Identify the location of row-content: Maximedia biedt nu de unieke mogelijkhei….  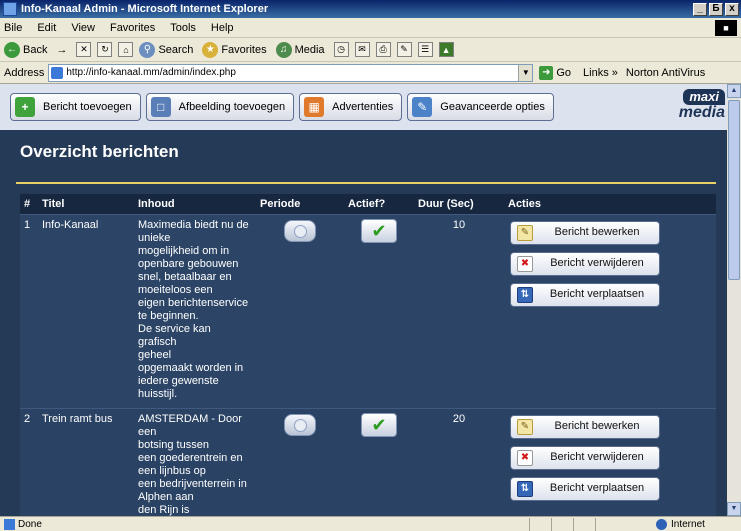
(195, 311).